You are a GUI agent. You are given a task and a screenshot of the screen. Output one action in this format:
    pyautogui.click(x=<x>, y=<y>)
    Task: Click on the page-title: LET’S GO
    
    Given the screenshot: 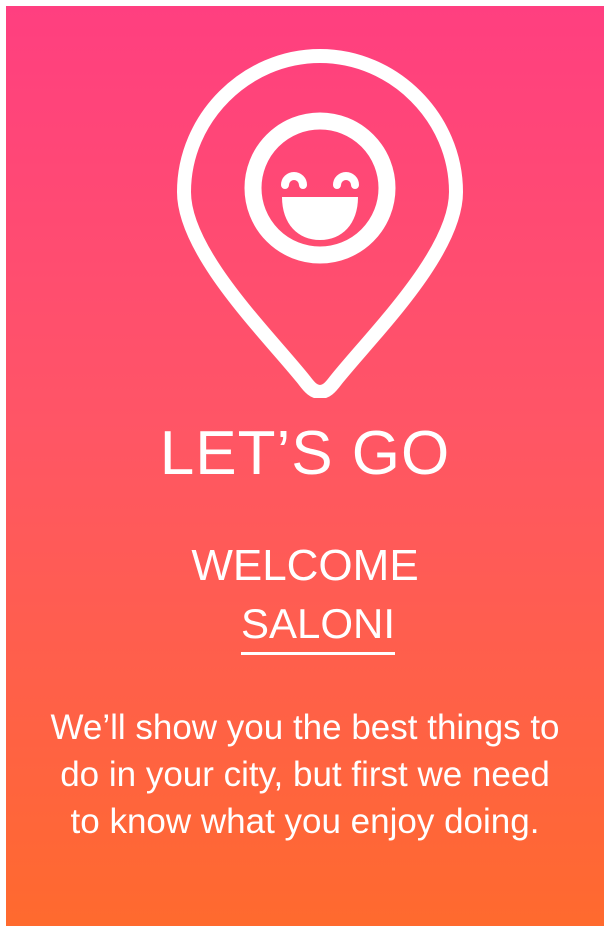 What is the action you would take?
    pyautogui.click(x=305, y=453)
    